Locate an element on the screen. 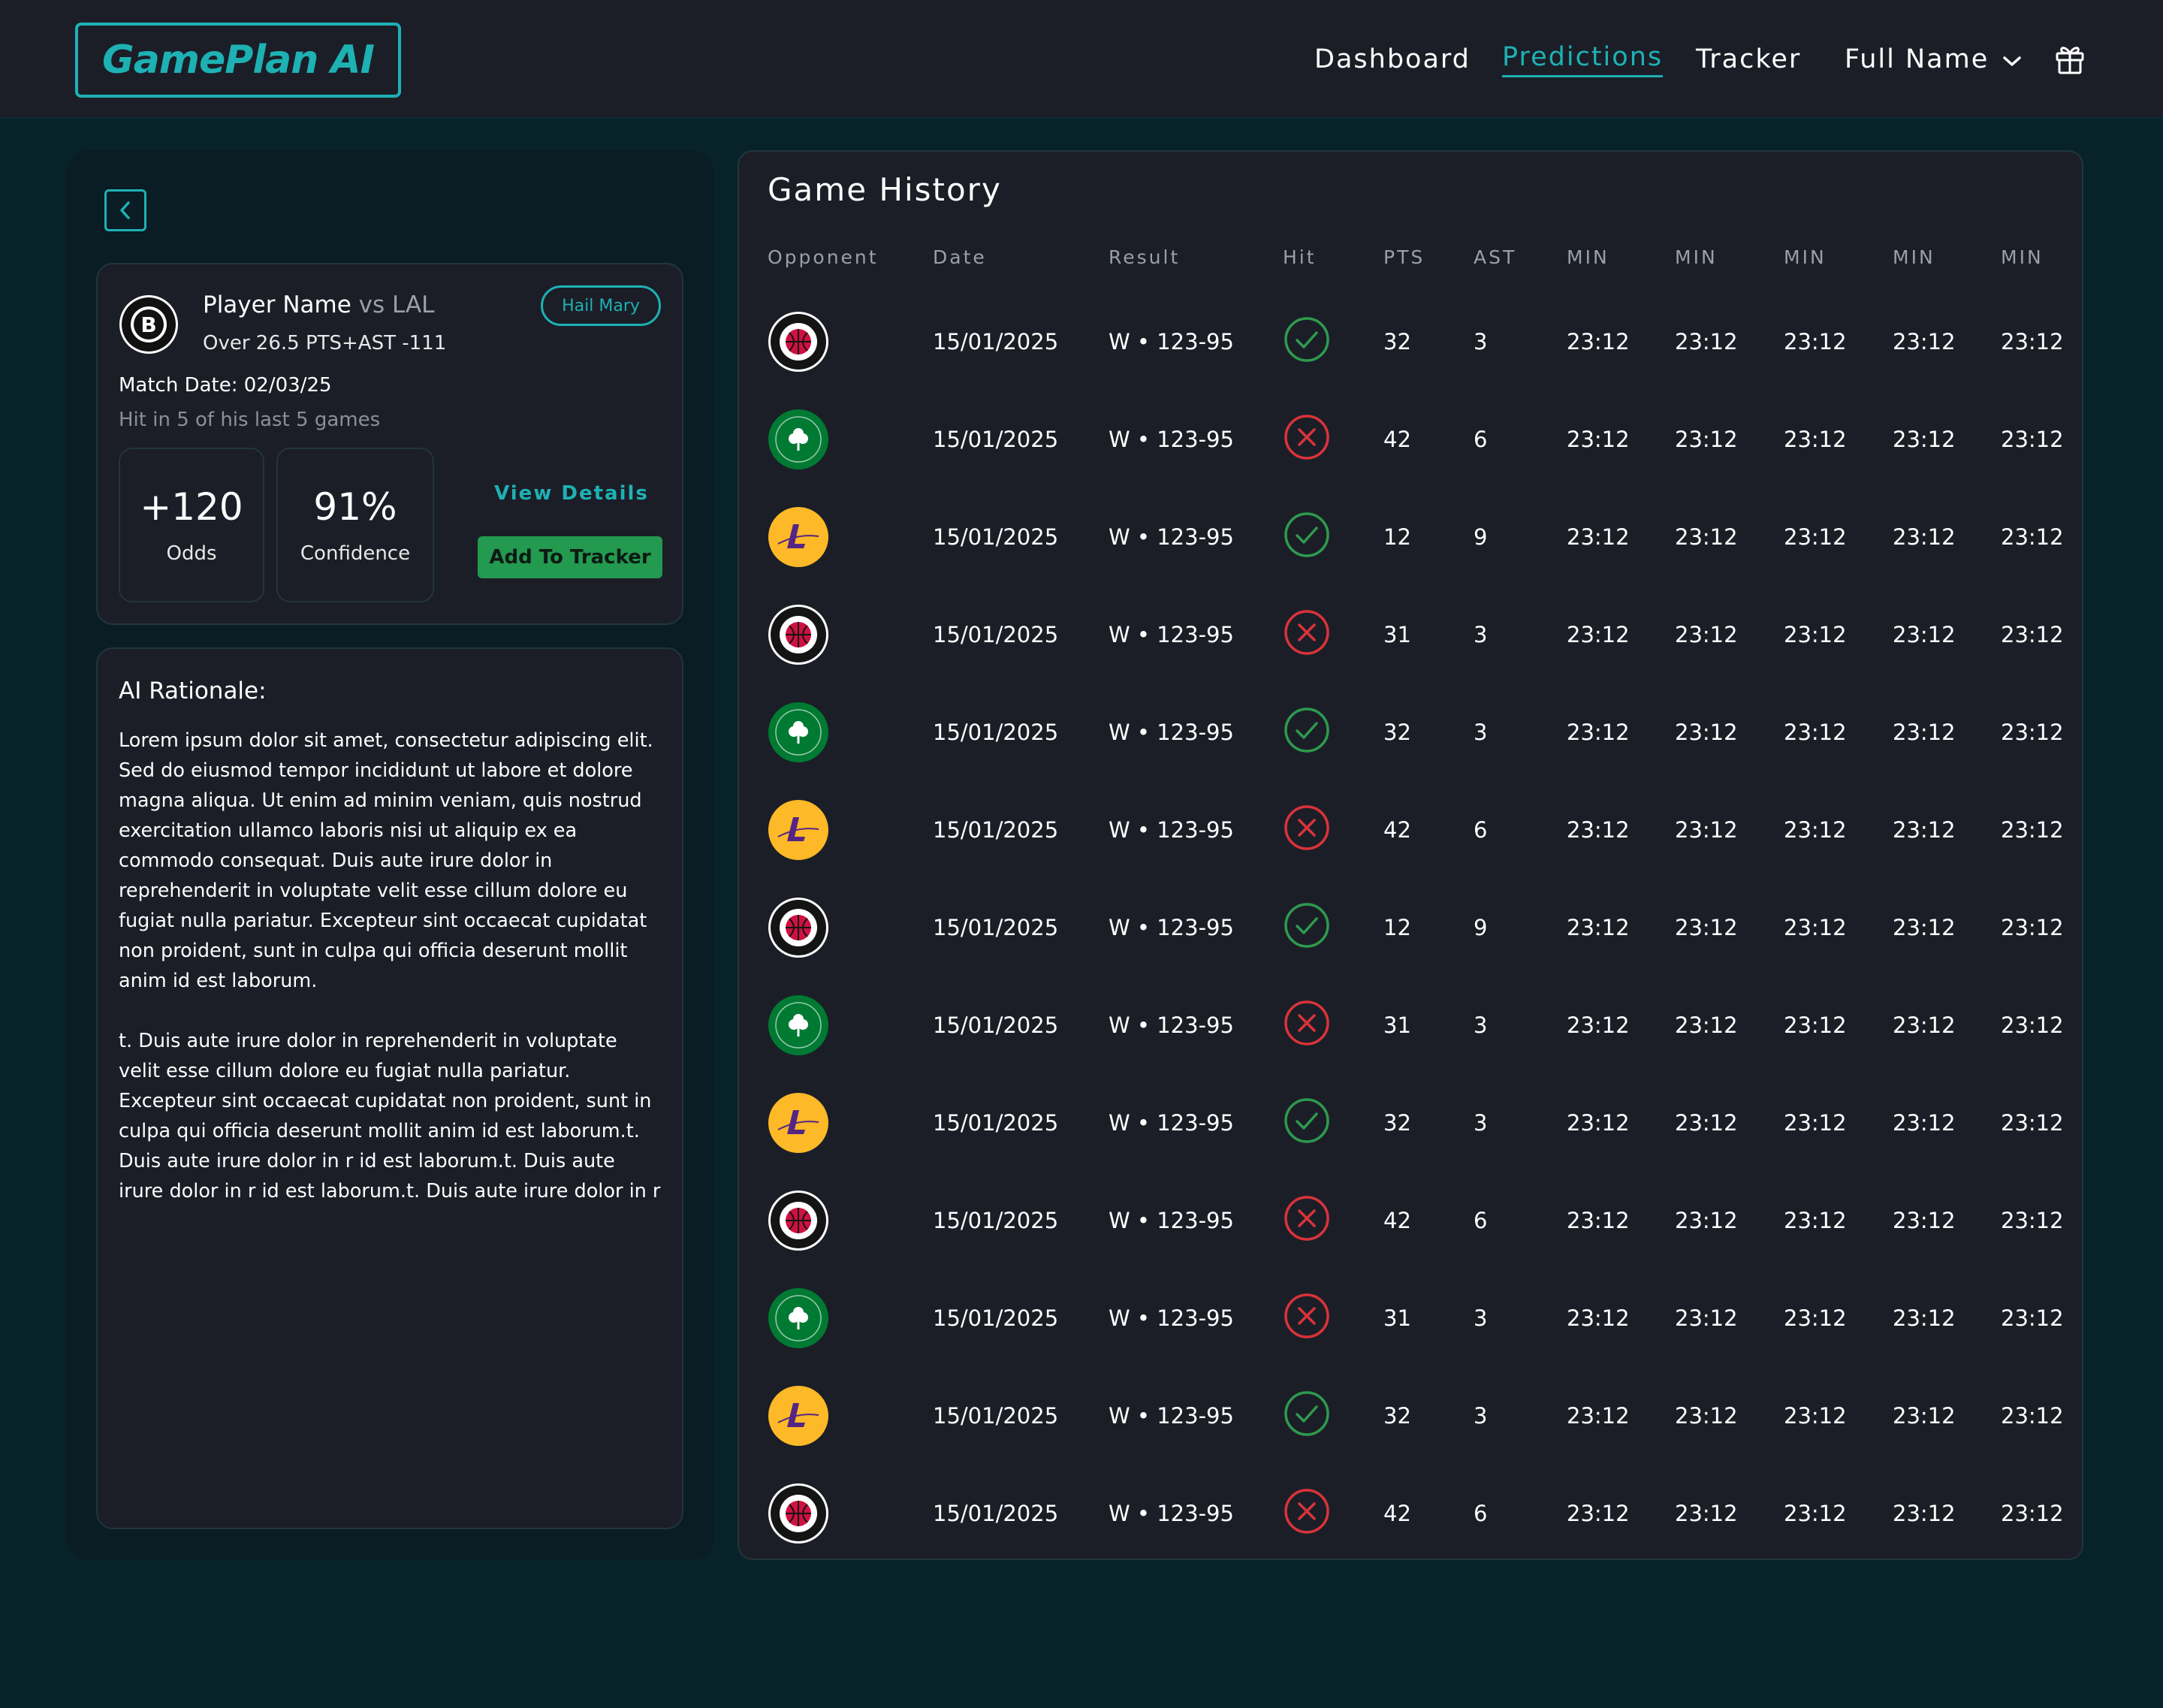  view-details-link: View Details is located at coordinates (571, 494).